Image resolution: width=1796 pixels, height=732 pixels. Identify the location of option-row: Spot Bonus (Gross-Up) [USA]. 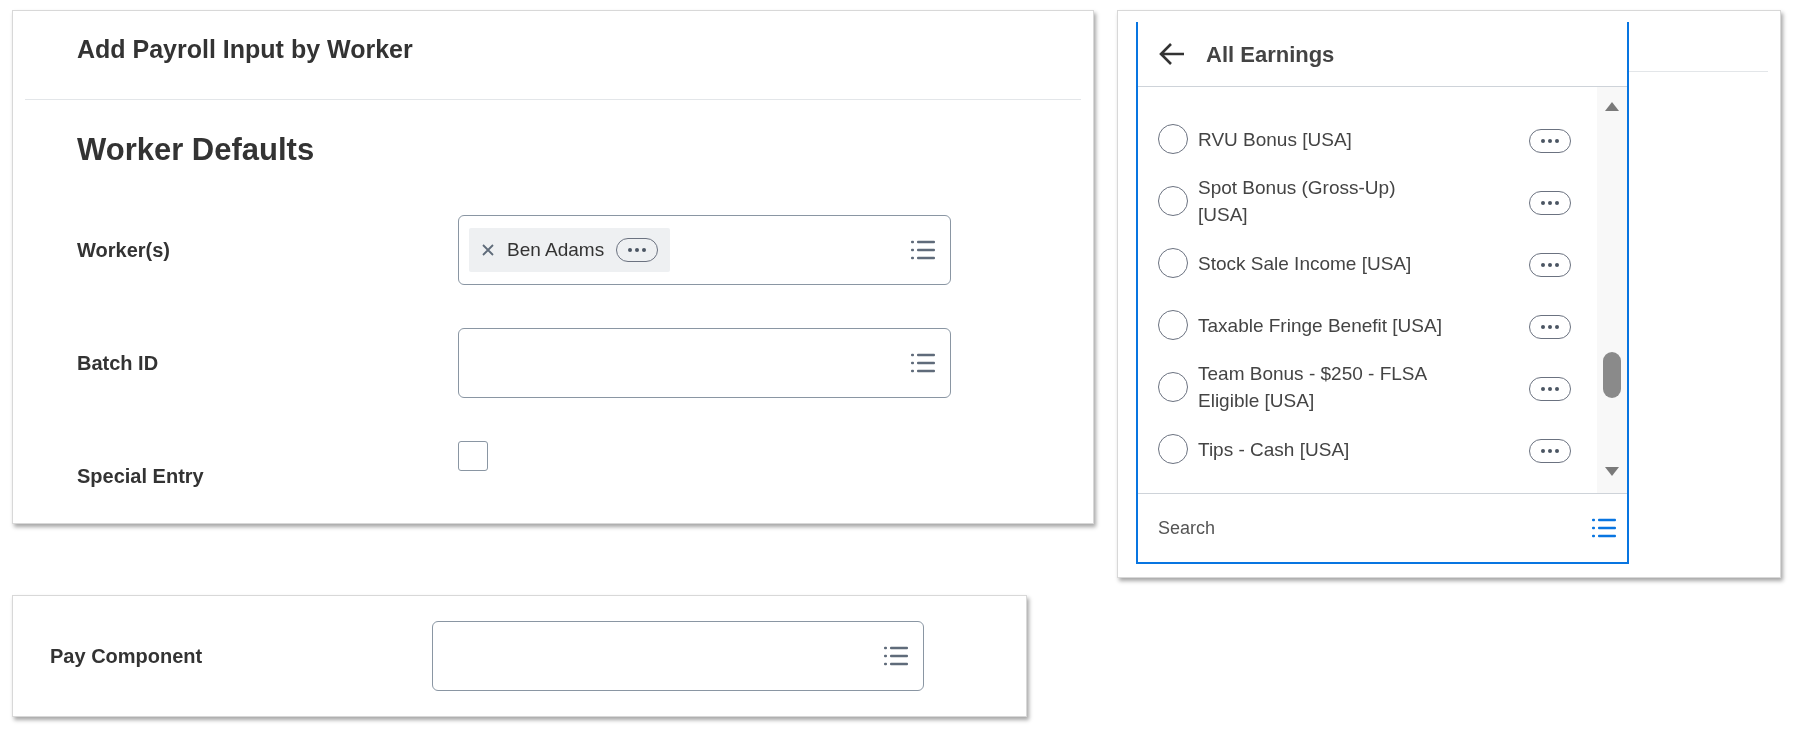
(1364, 201).